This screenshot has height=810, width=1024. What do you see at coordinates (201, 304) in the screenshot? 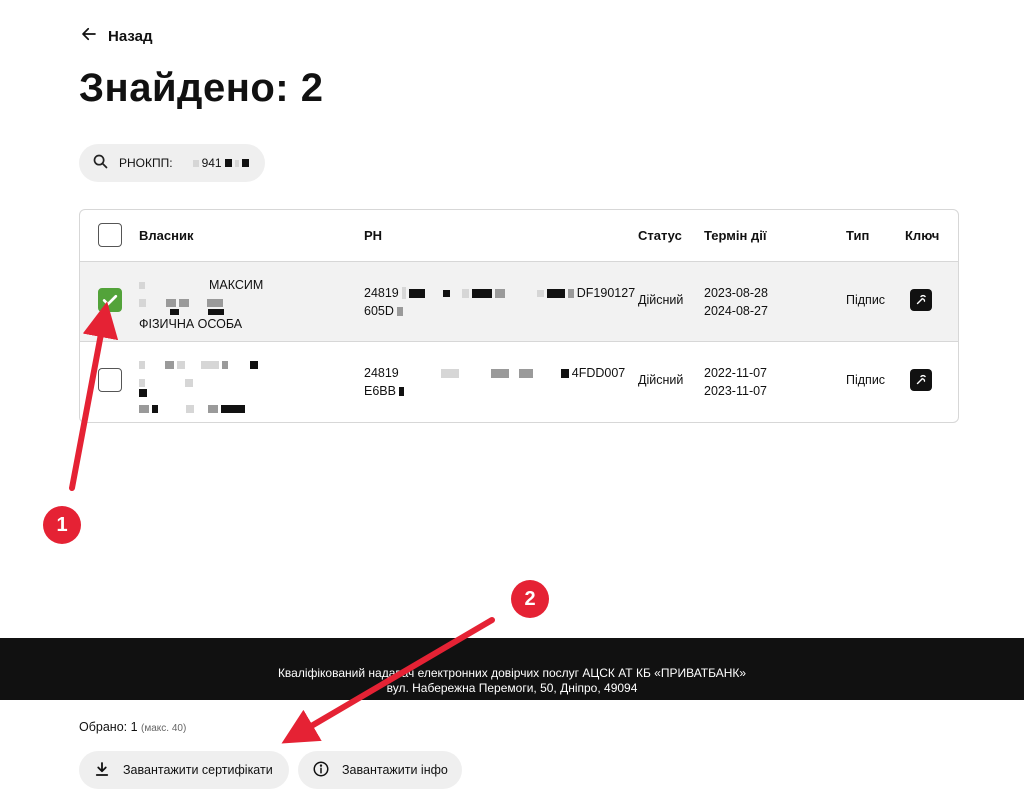
I see `owner-cell: МАКСИМ ФІЗИЧНА ОСОБА` at bounding box center [201, 304].